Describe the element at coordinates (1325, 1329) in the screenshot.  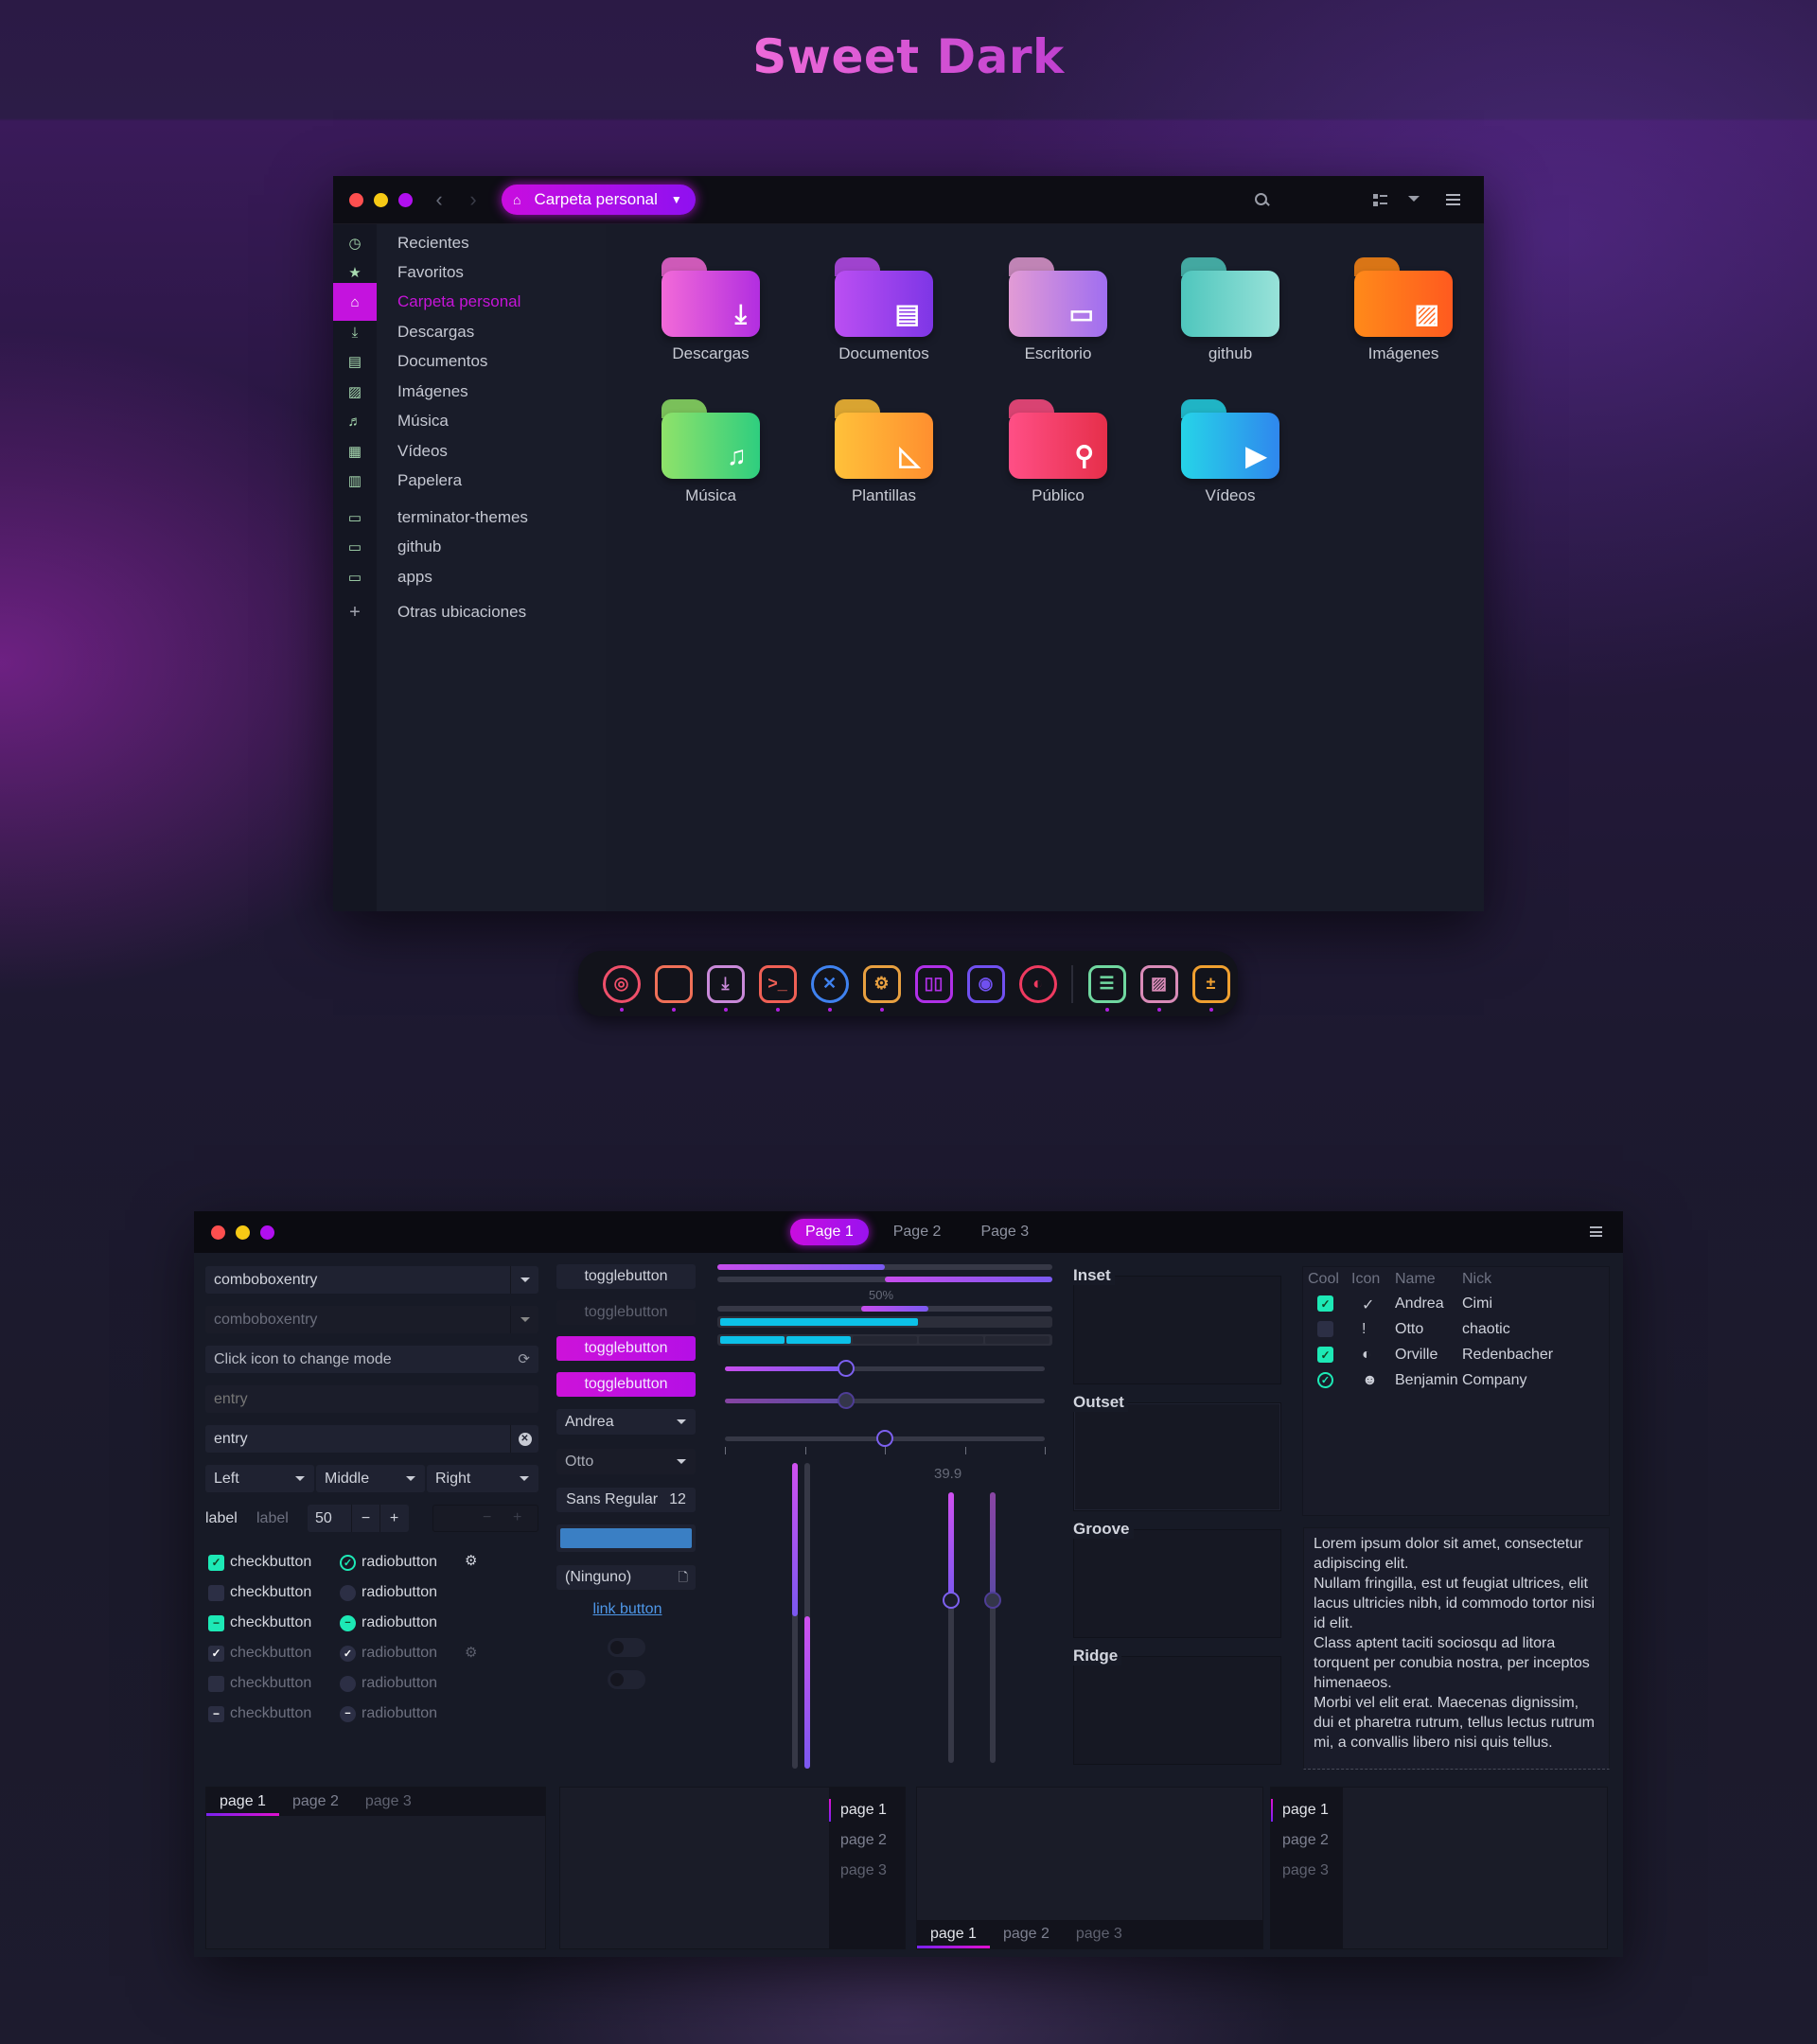
I see `checkbox-empty` at that location.